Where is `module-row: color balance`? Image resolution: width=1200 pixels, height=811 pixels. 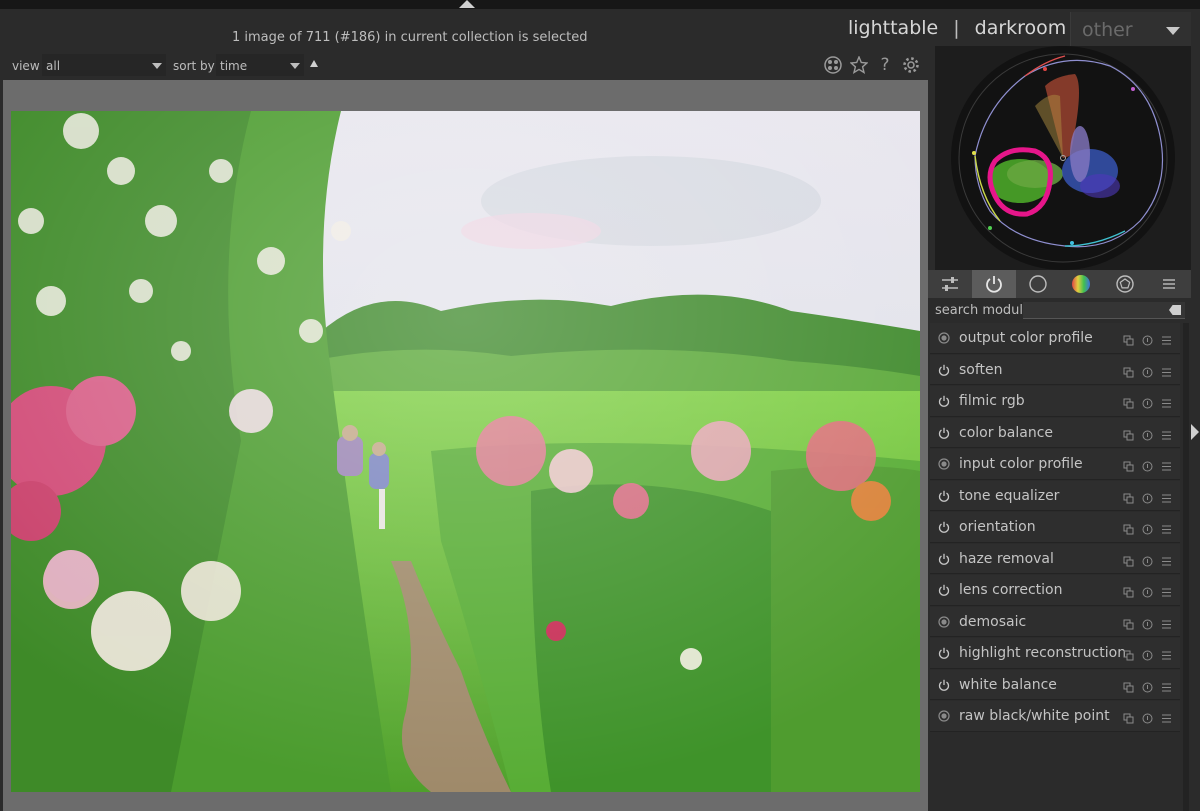 module-row: color balance is located at coordinates (1055, 432).